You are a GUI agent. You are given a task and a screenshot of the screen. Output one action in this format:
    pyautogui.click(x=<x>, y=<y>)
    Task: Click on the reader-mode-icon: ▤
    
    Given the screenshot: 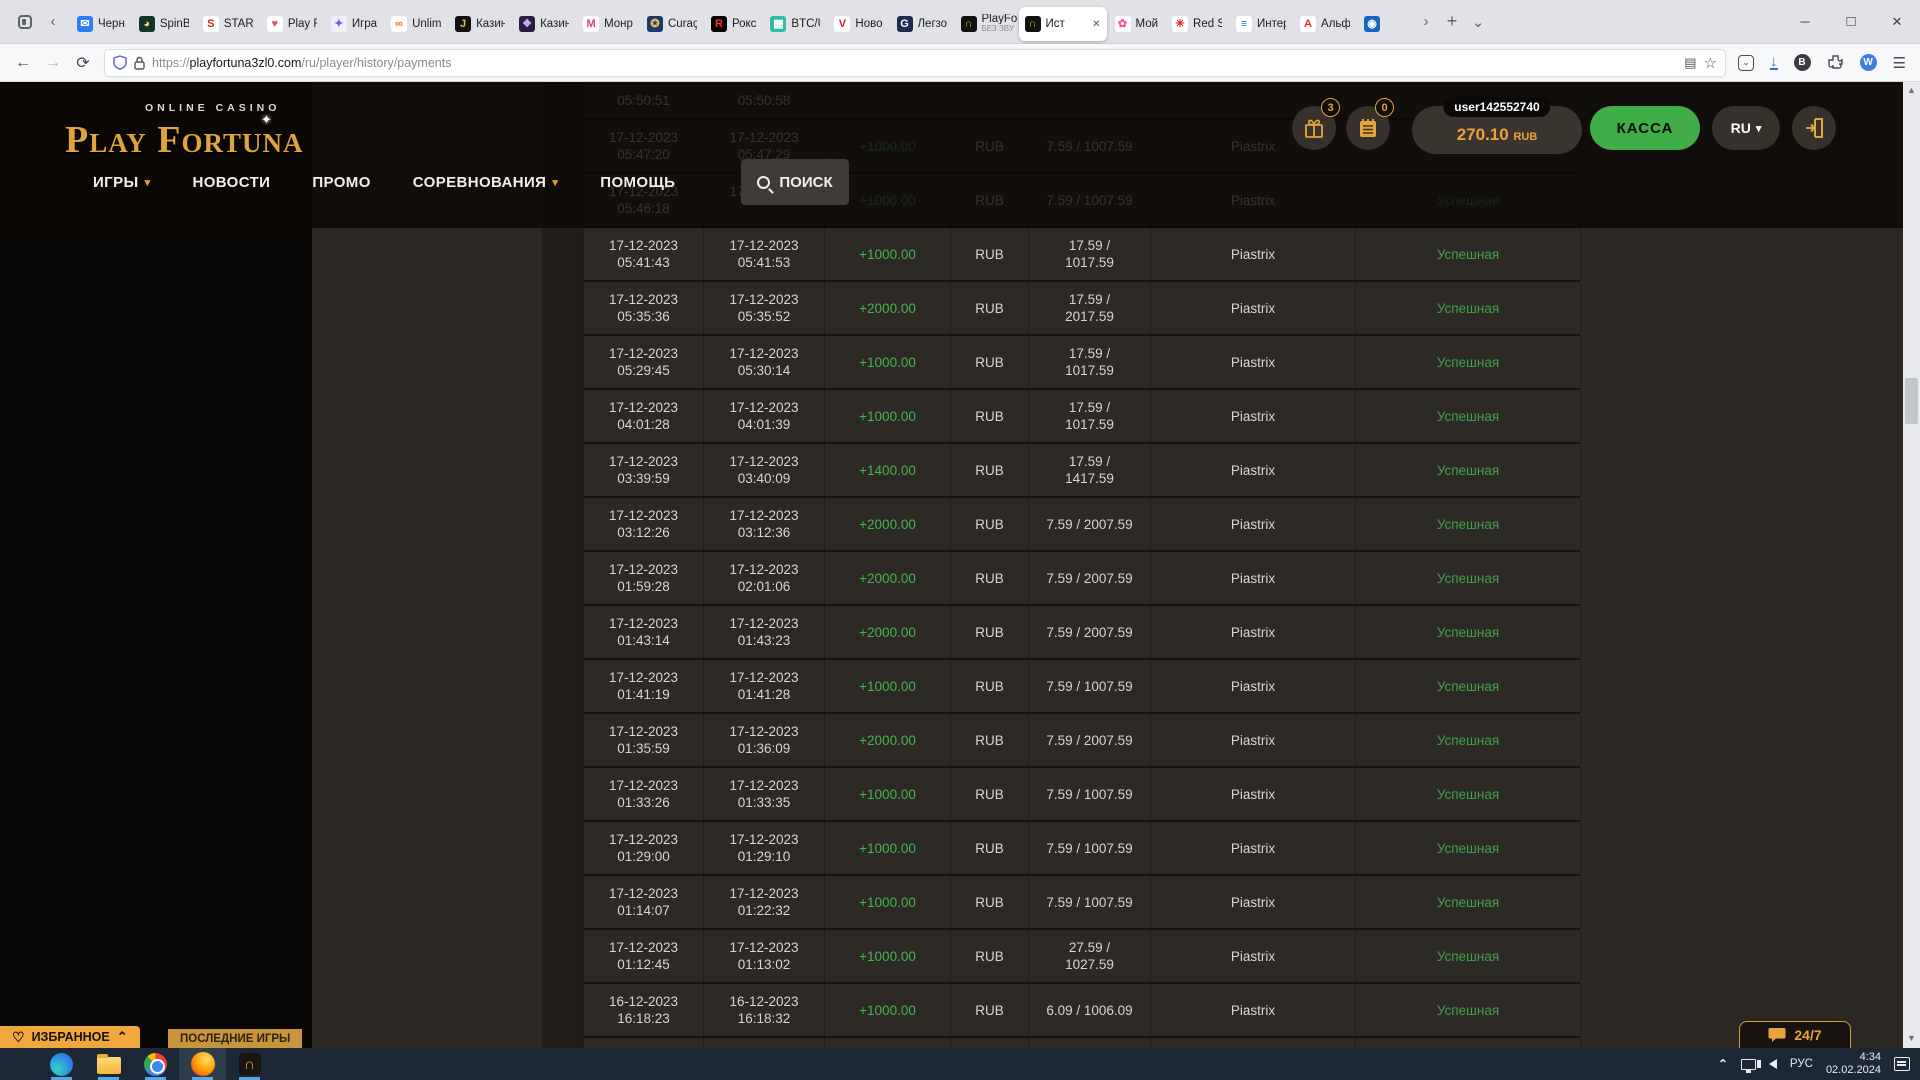 What is the action you would take?
    pyautogui.click(x=1690, y=63)
    